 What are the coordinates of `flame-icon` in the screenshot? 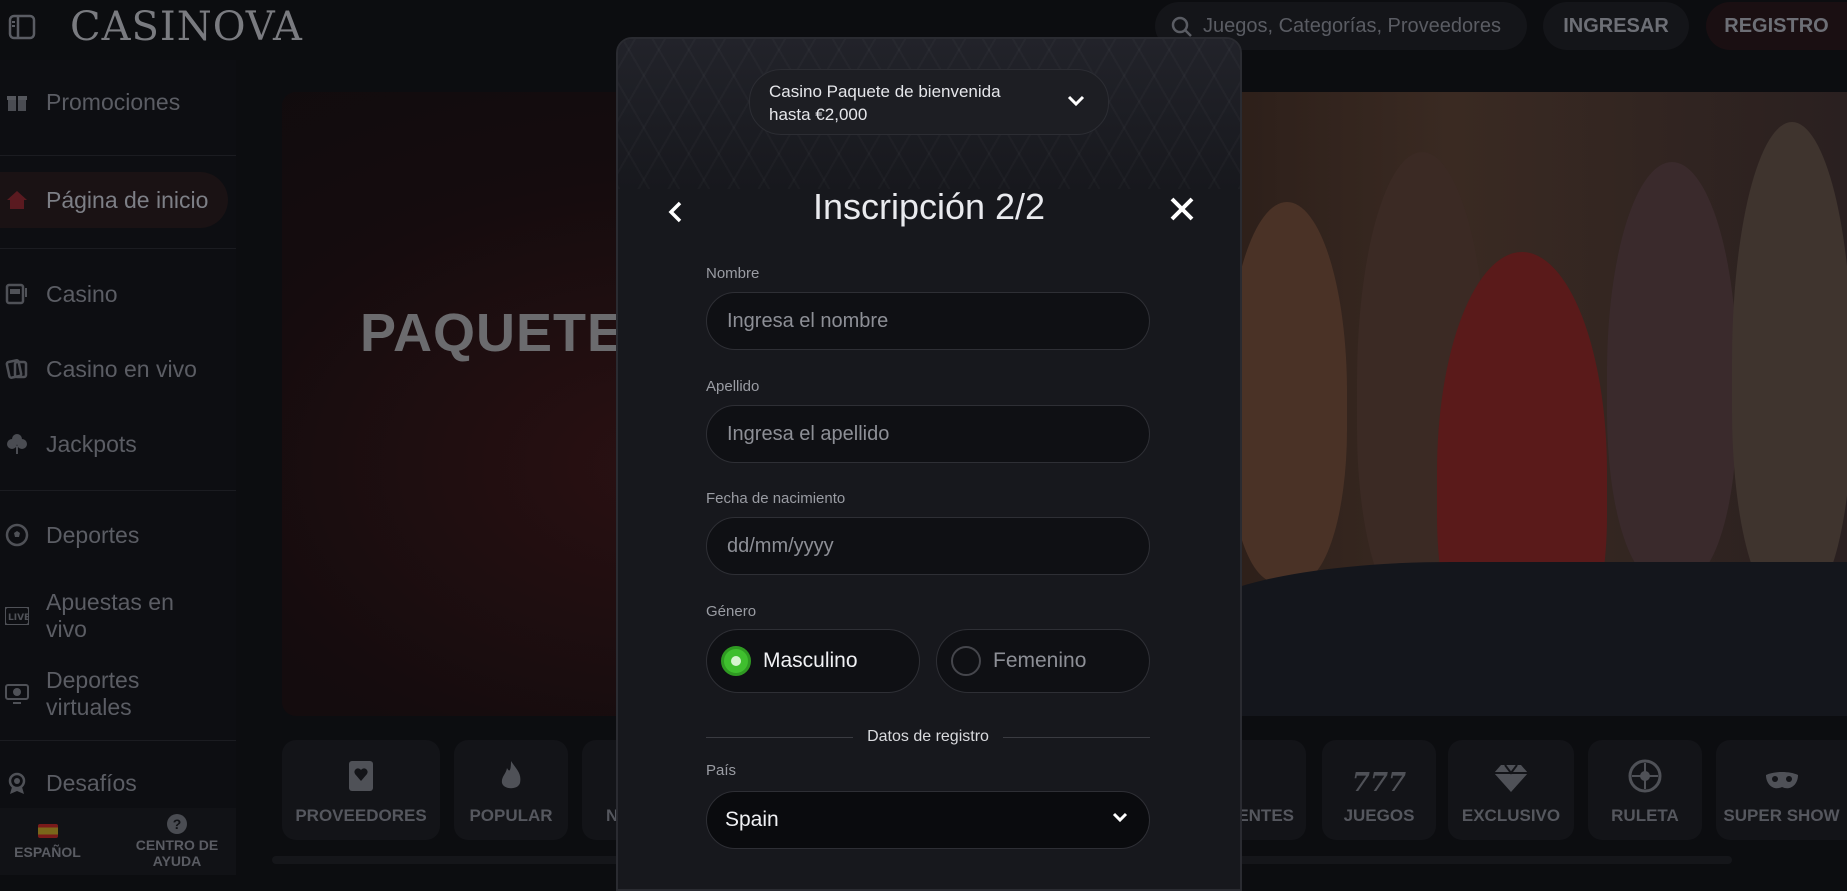 It's located at (511, 778).